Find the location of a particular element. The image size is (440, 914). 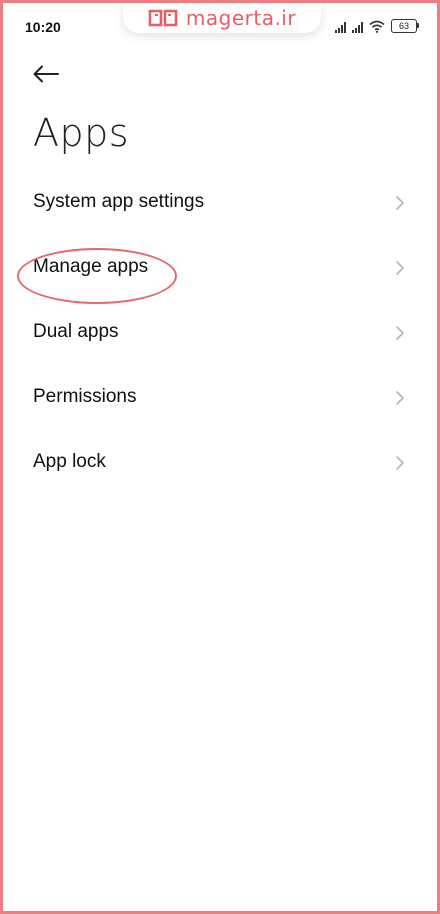

menu-item-dual-apps: Dual apps is located at coordinates (220, 333).